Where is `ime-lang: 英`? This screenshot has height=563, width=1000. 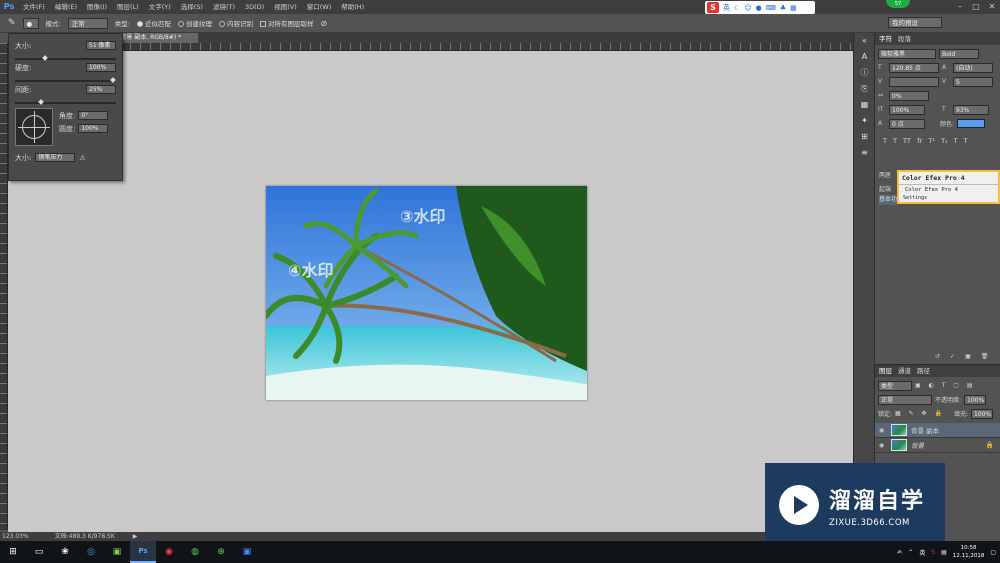
ime-lang: 英 is located at coordinates (726, 8).